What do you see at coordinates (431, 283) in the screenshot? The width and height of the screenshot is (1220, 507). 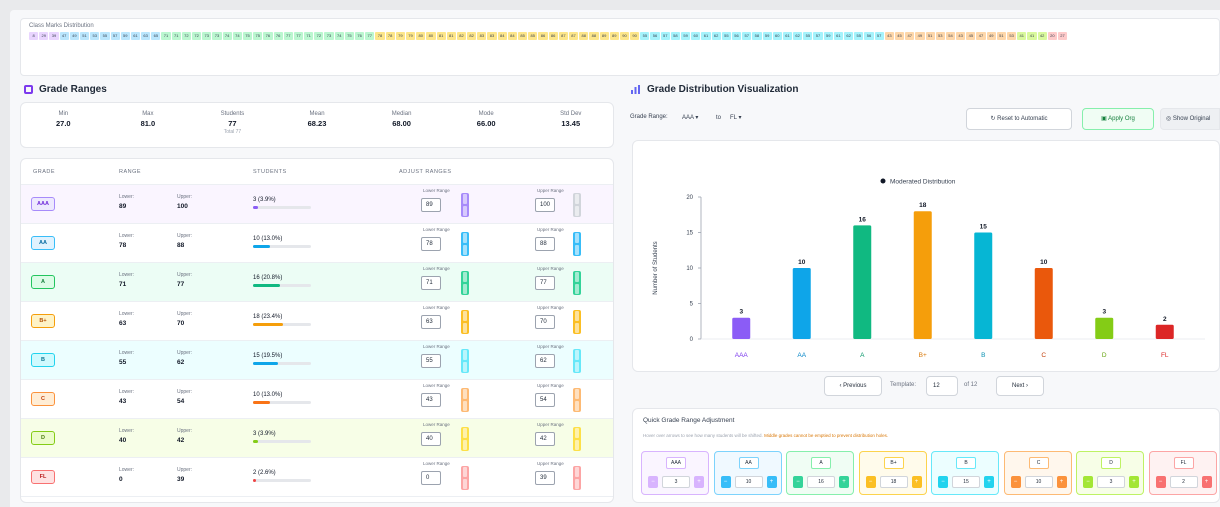 I see `lower-range-input: 71` at bounding box center [431, 283].